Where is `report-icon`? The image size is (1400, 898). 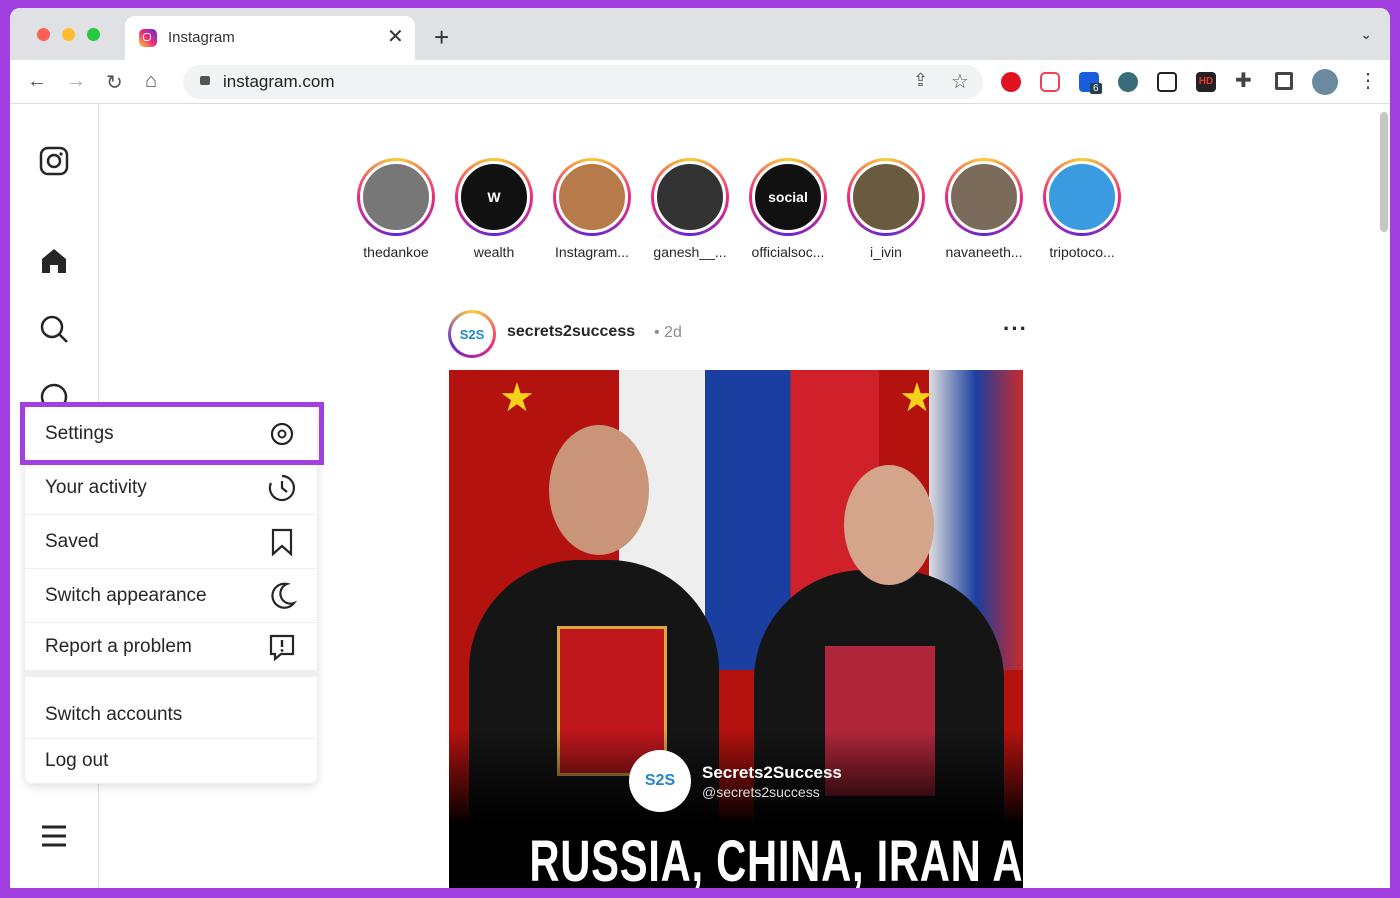 report-icon is located at coordinates (282, 647).